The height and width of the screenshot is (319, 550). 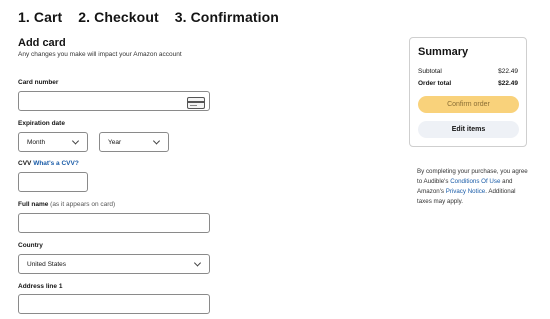 What do you see at coordinates (226, 17) in the screenshot?
I see `step-confirmation: 3. Confirmation` at bounding box center [226, 17].